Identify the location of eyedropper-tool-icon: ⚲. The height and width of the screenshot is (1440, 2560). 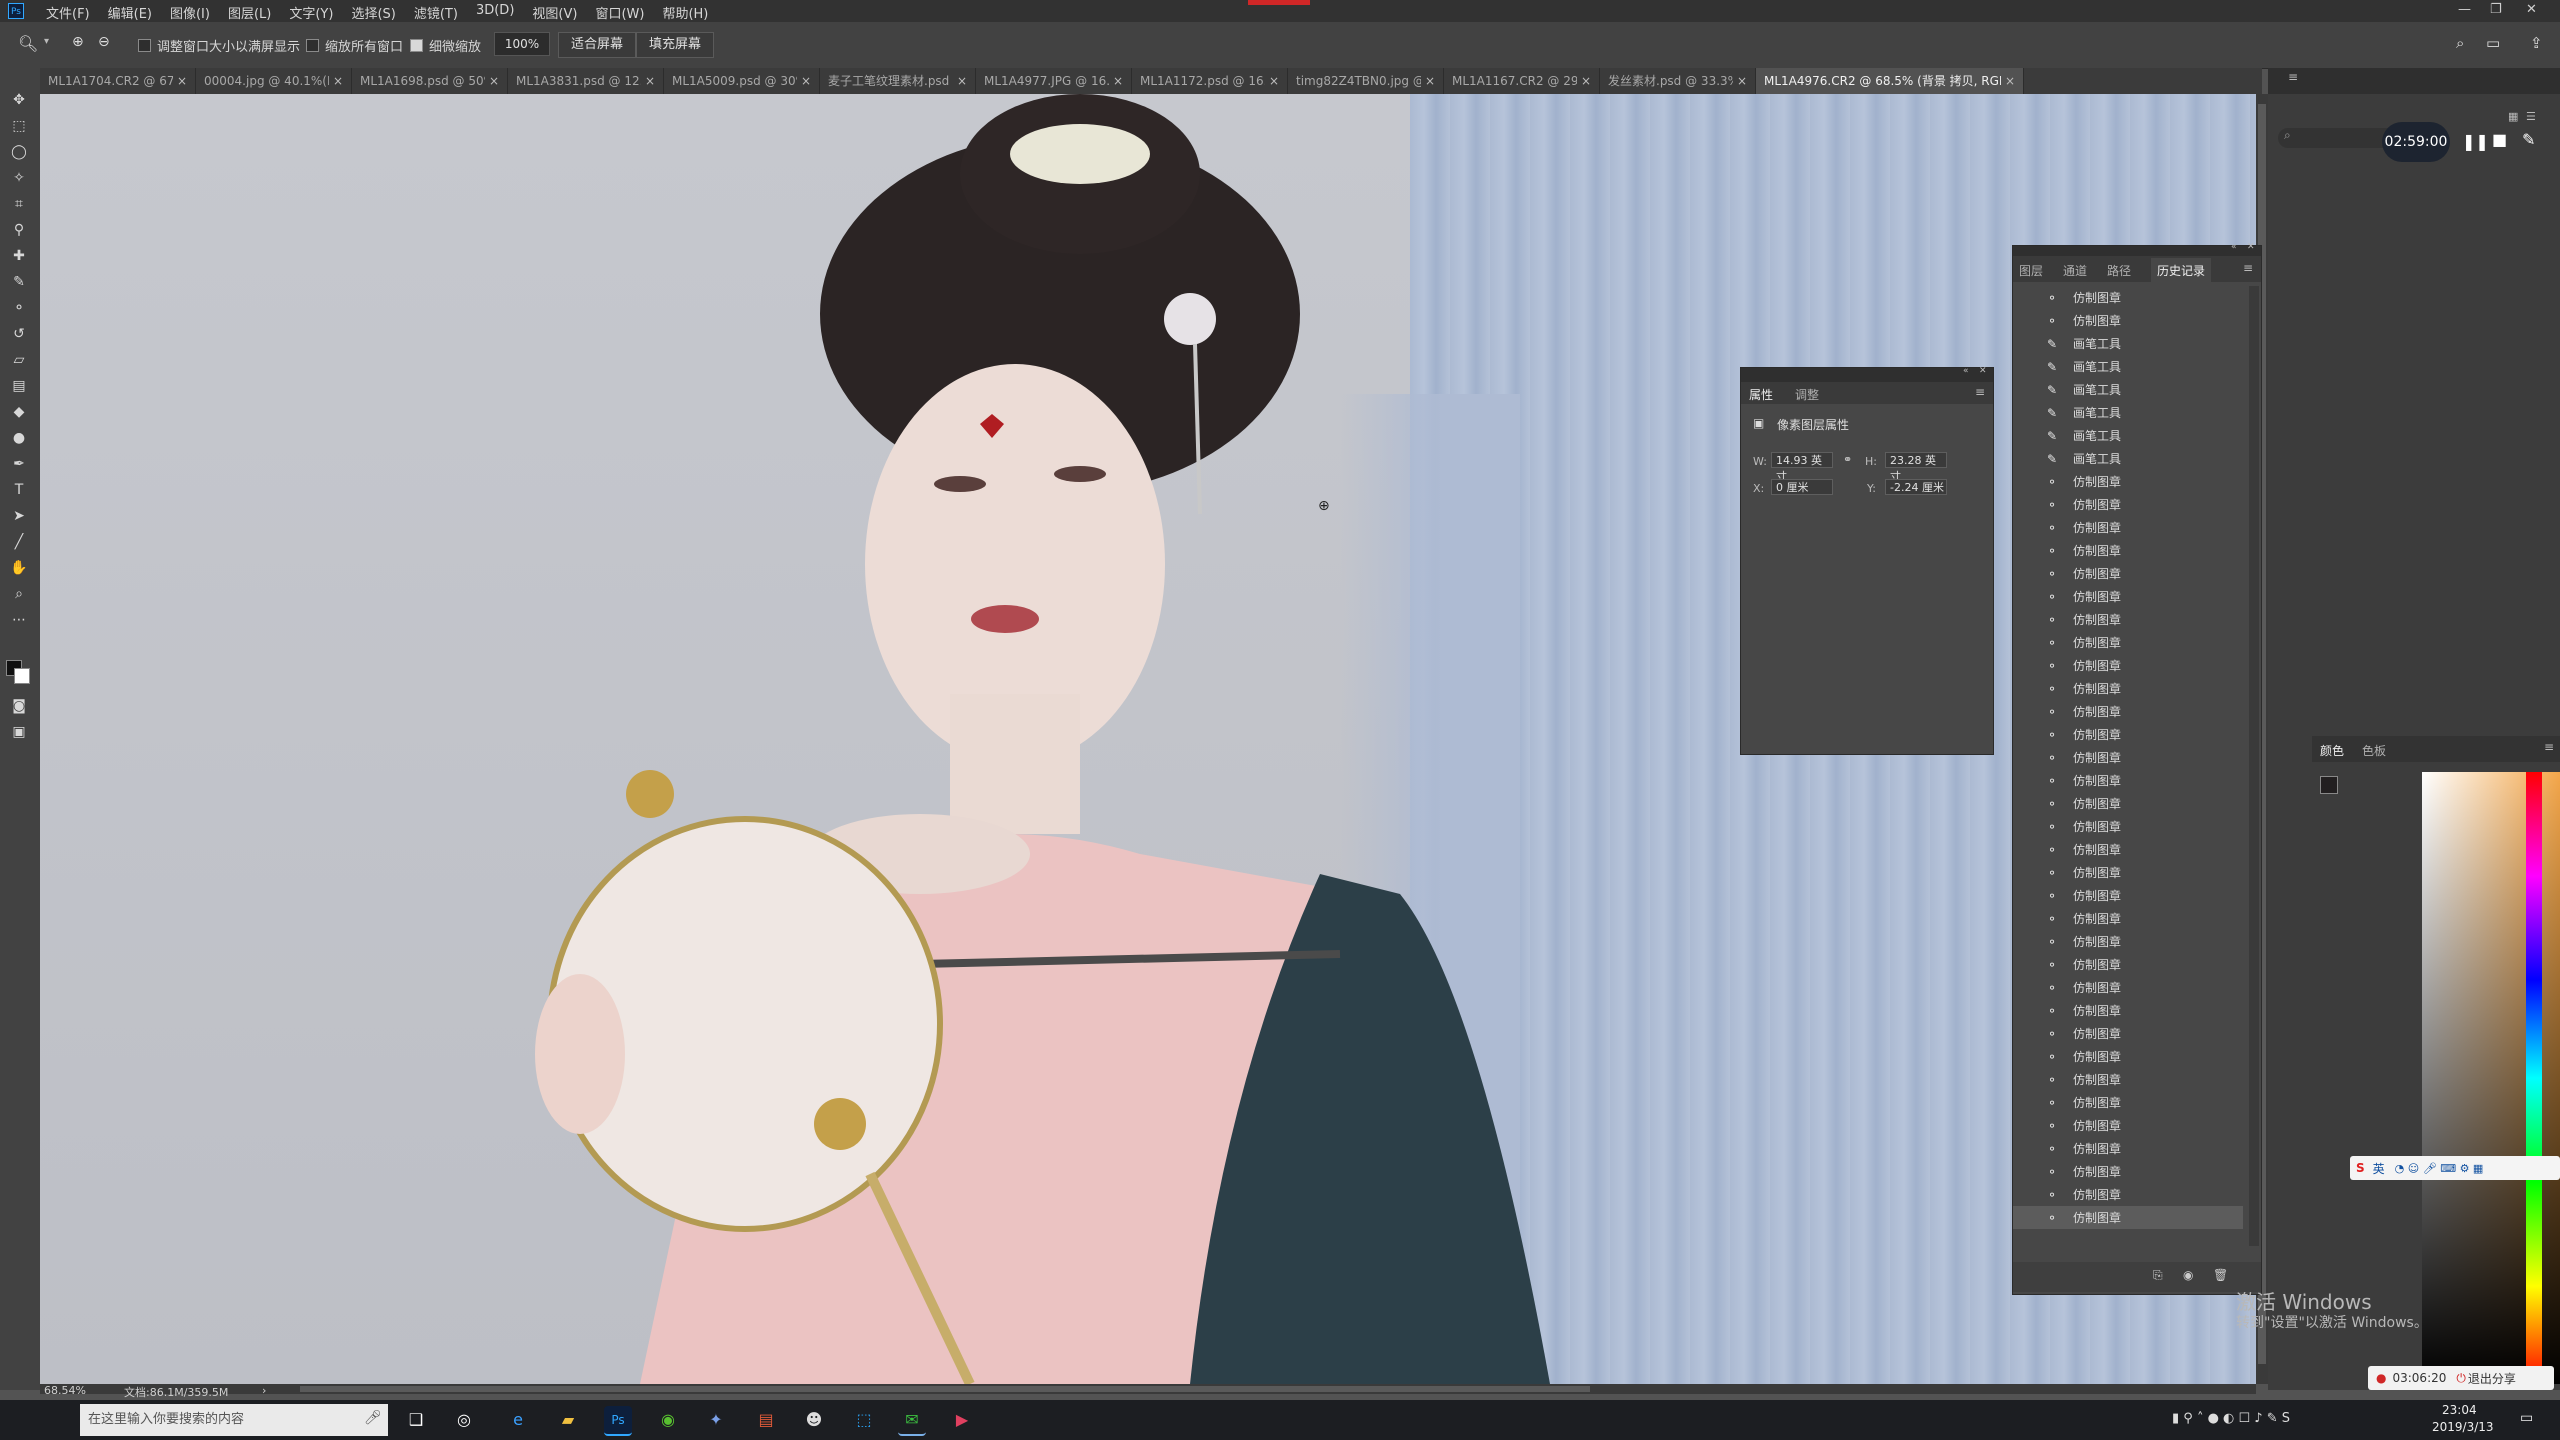
(19, 230).